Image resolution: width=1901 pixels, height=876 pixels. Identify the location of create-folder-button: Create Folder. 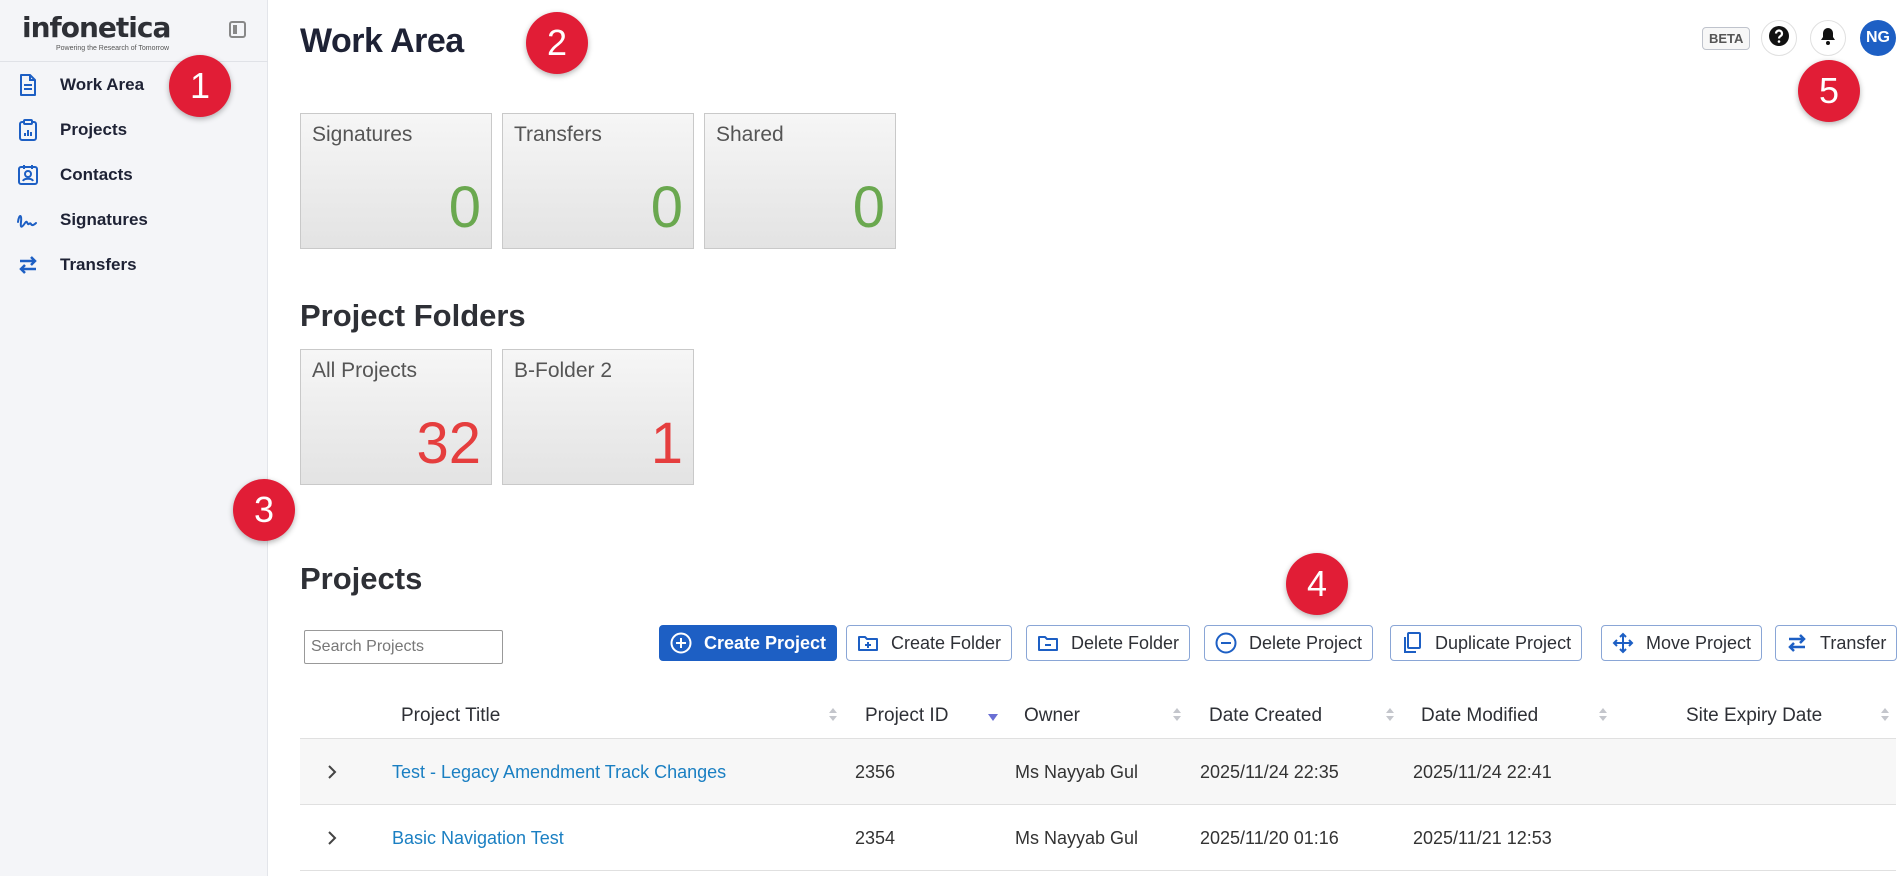
(929, 643).